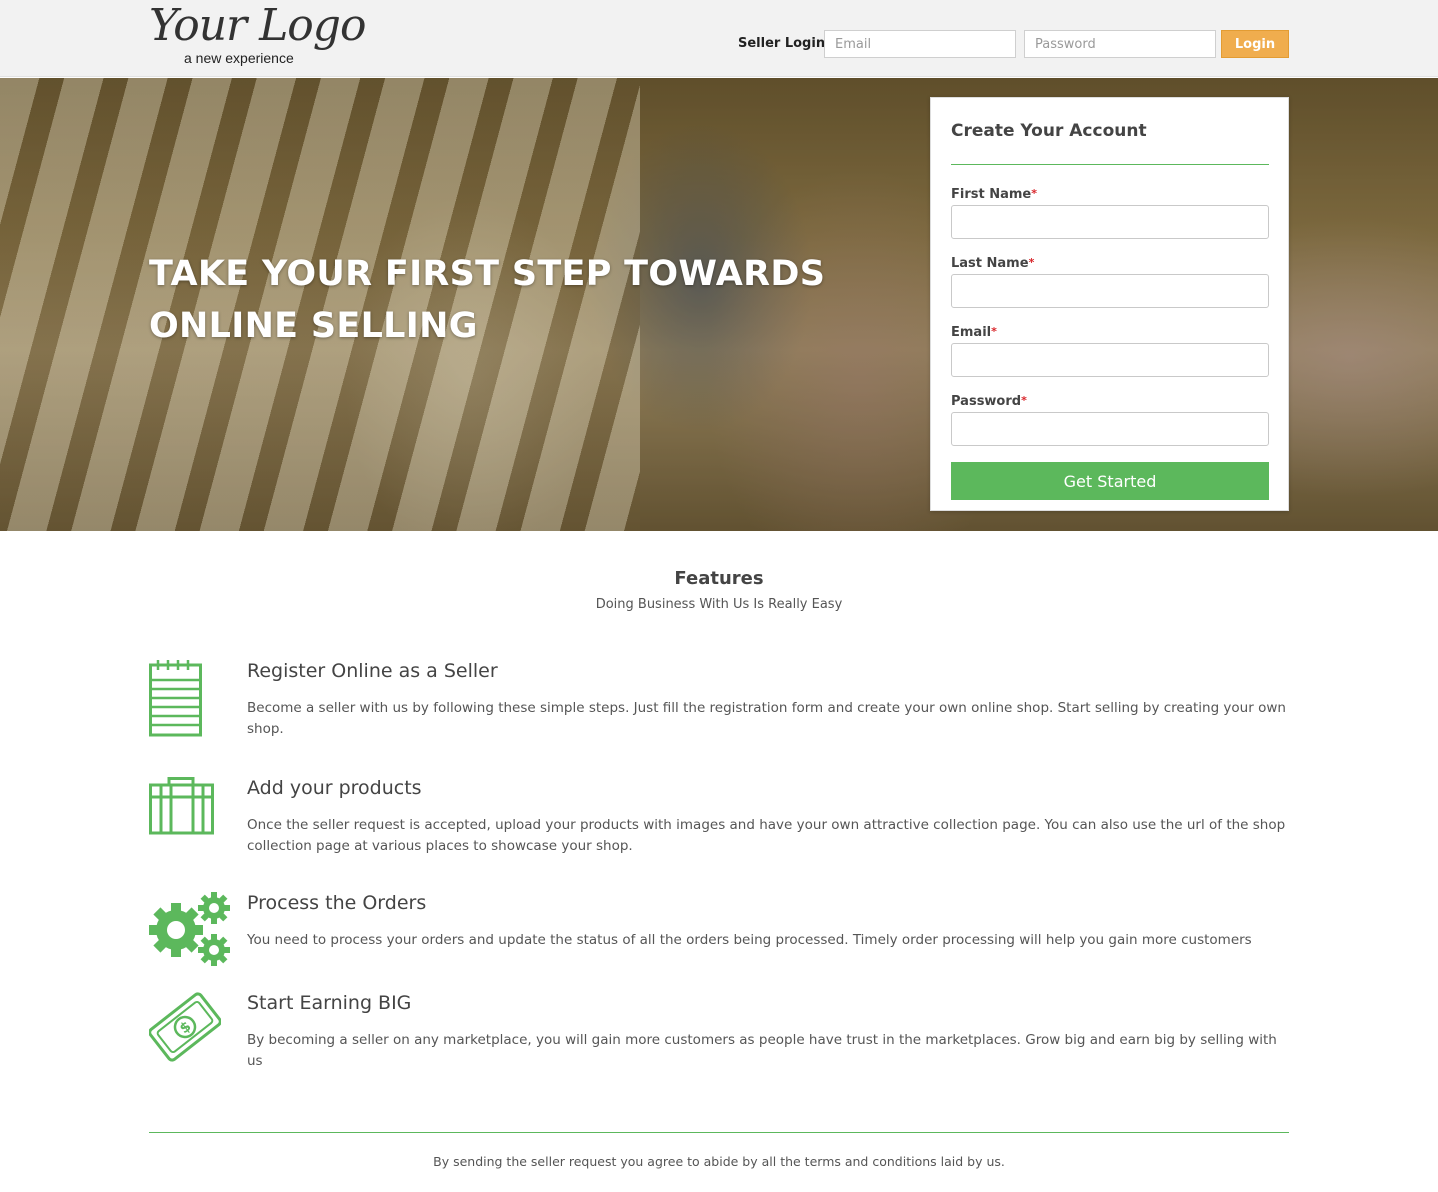  I want to click on login-email-input, so click(920, 44).